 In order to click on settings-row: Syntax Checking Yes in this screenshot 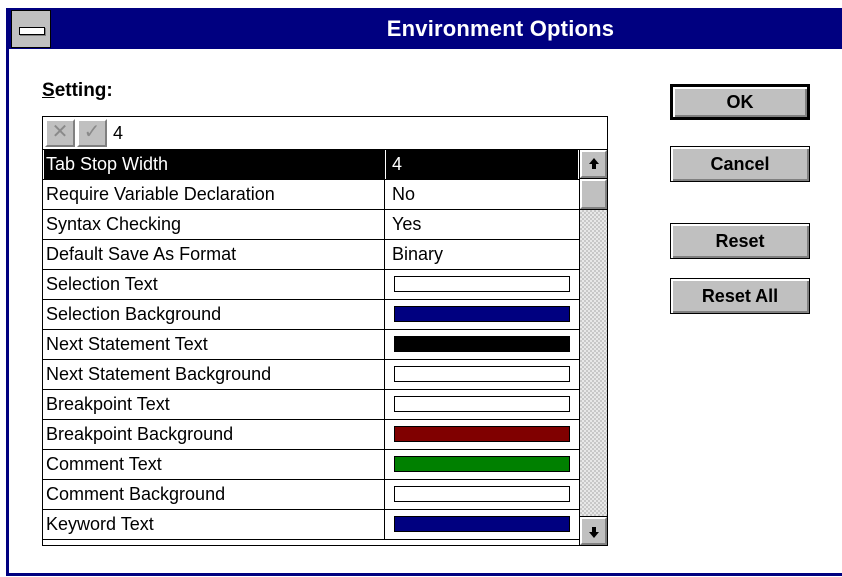, I will do `click(311, 225)`.